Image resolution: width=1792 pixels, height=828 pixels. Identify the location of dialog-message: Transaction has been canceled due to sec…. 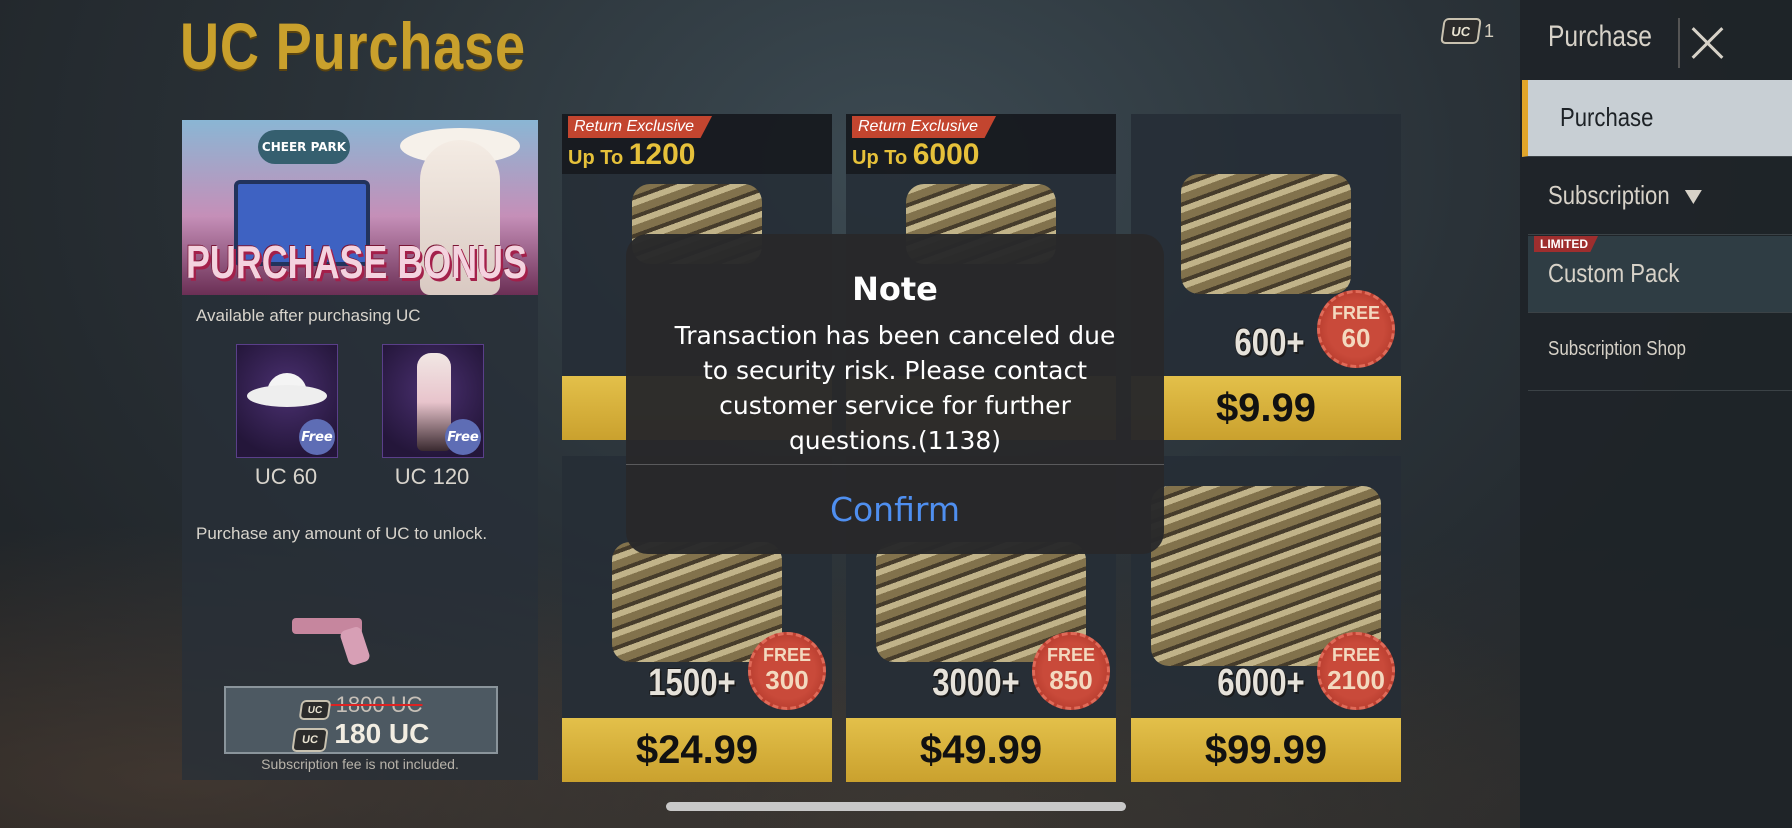
(895, 388).